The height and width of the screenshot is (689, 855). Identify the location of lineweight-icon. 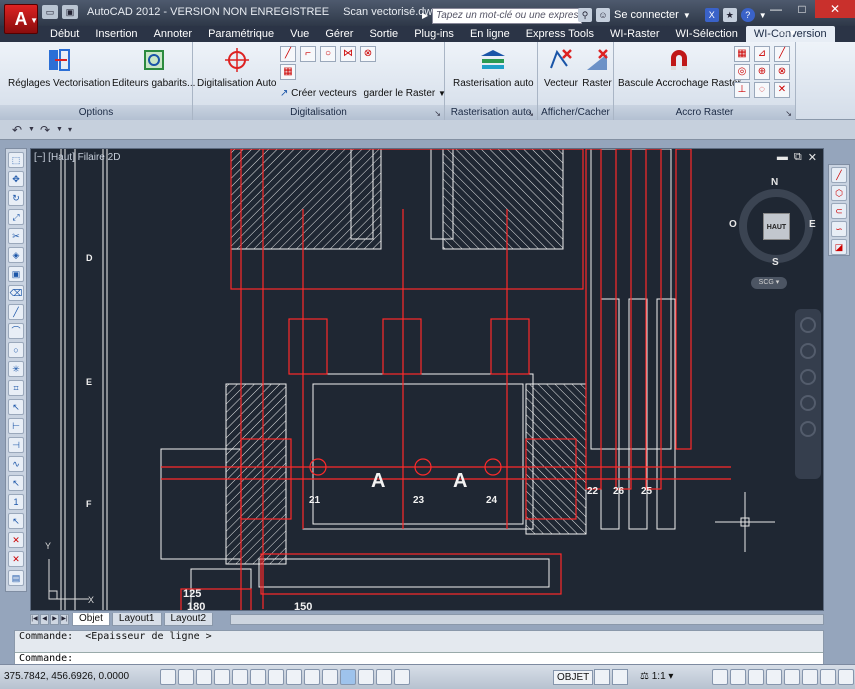
(348, 677).